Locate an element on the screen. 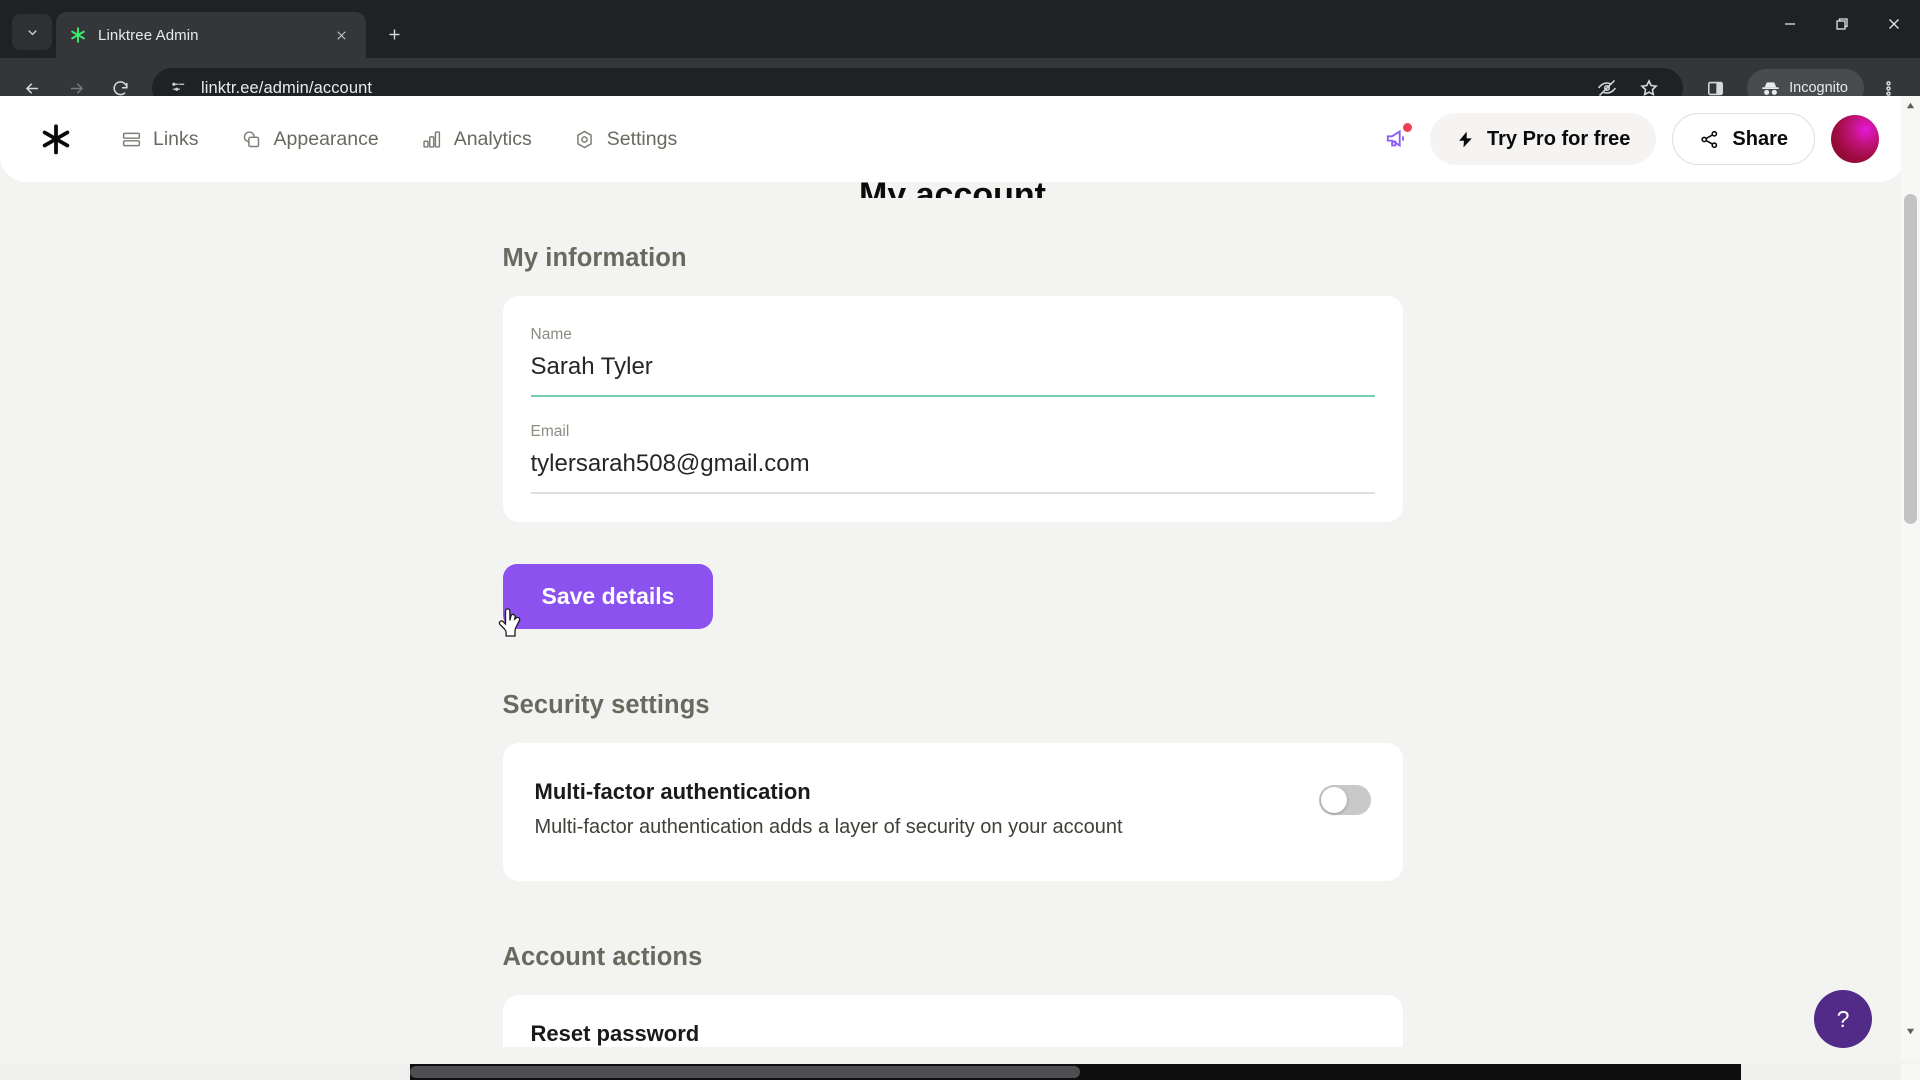 The height and width of the screenshot is (1080, 1920). tab-search-button is located at coordinates (32, 32).